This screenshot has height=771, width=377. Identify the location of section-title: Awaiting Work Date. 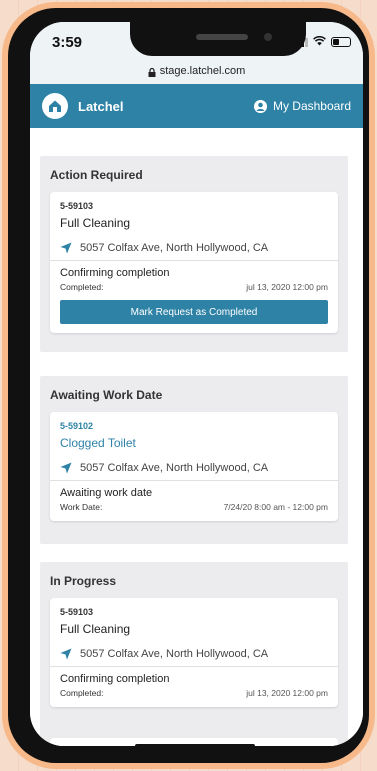
(106, 395).